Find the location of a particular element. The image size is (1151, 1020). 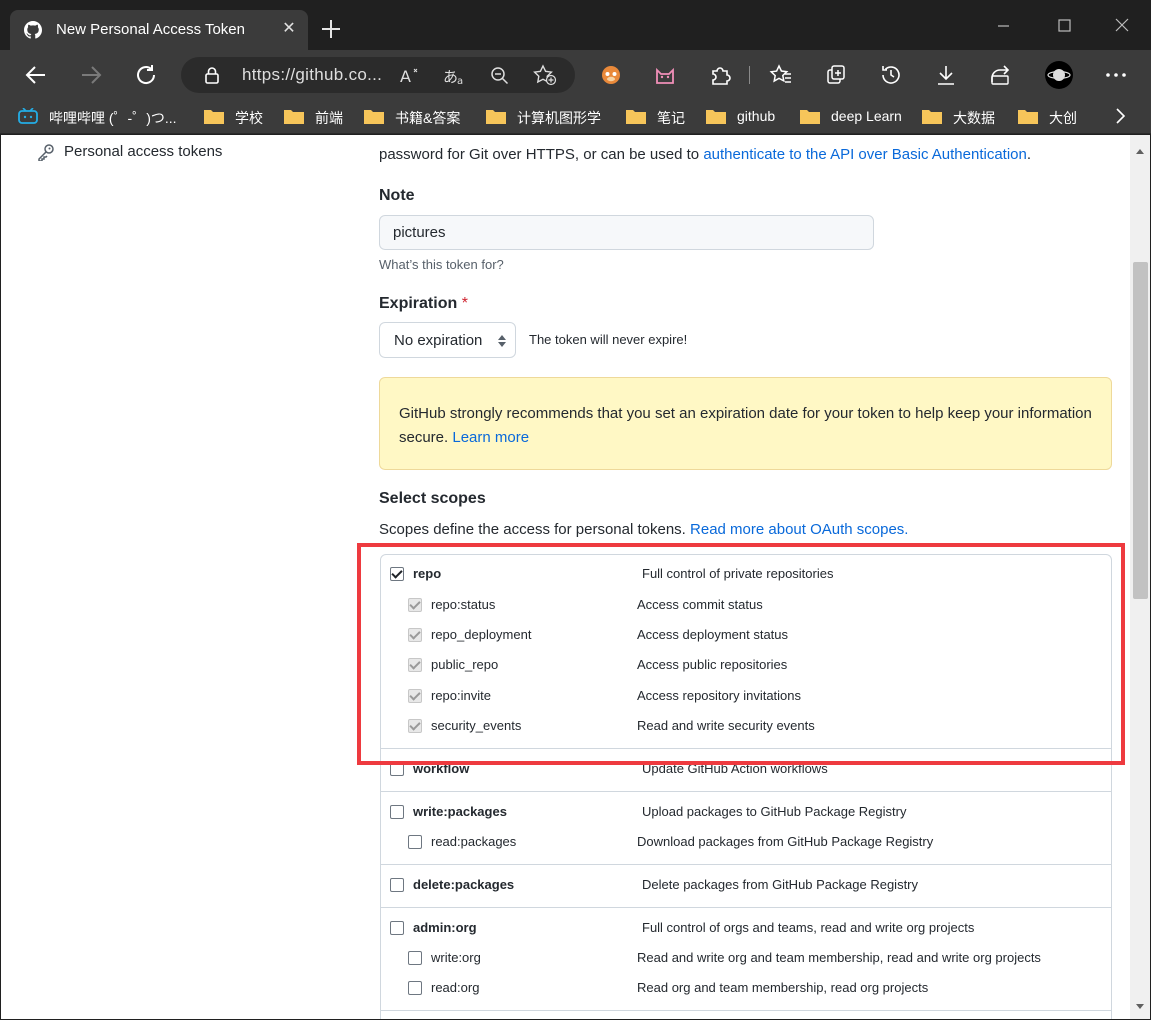

scope-description: Read and write security events is located at coordinates (726, 725).